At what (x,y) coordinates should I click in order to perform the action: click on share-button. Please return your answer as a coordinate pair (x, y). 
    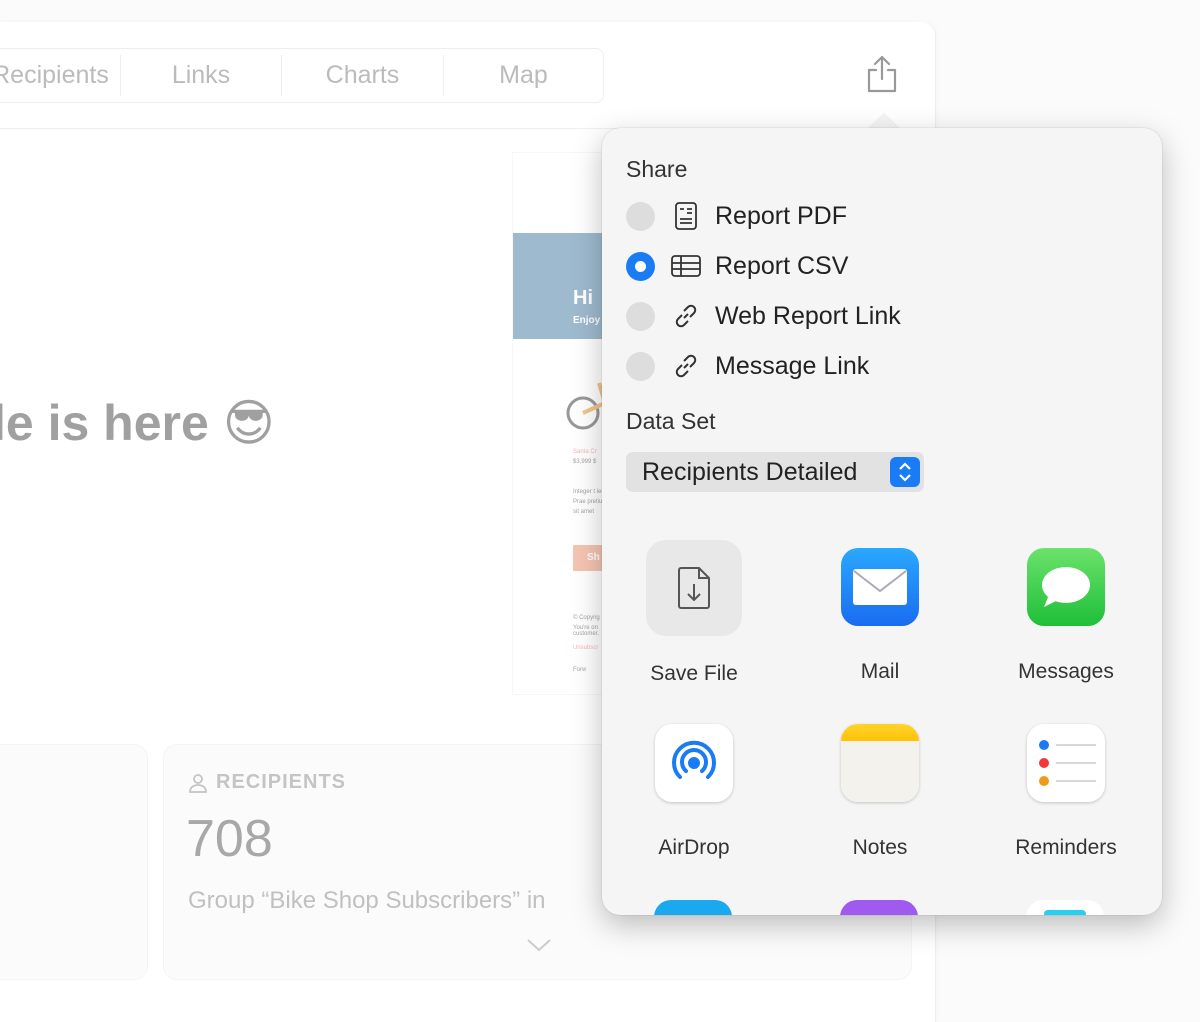
    Looking at the image, I should click on (882, 74).